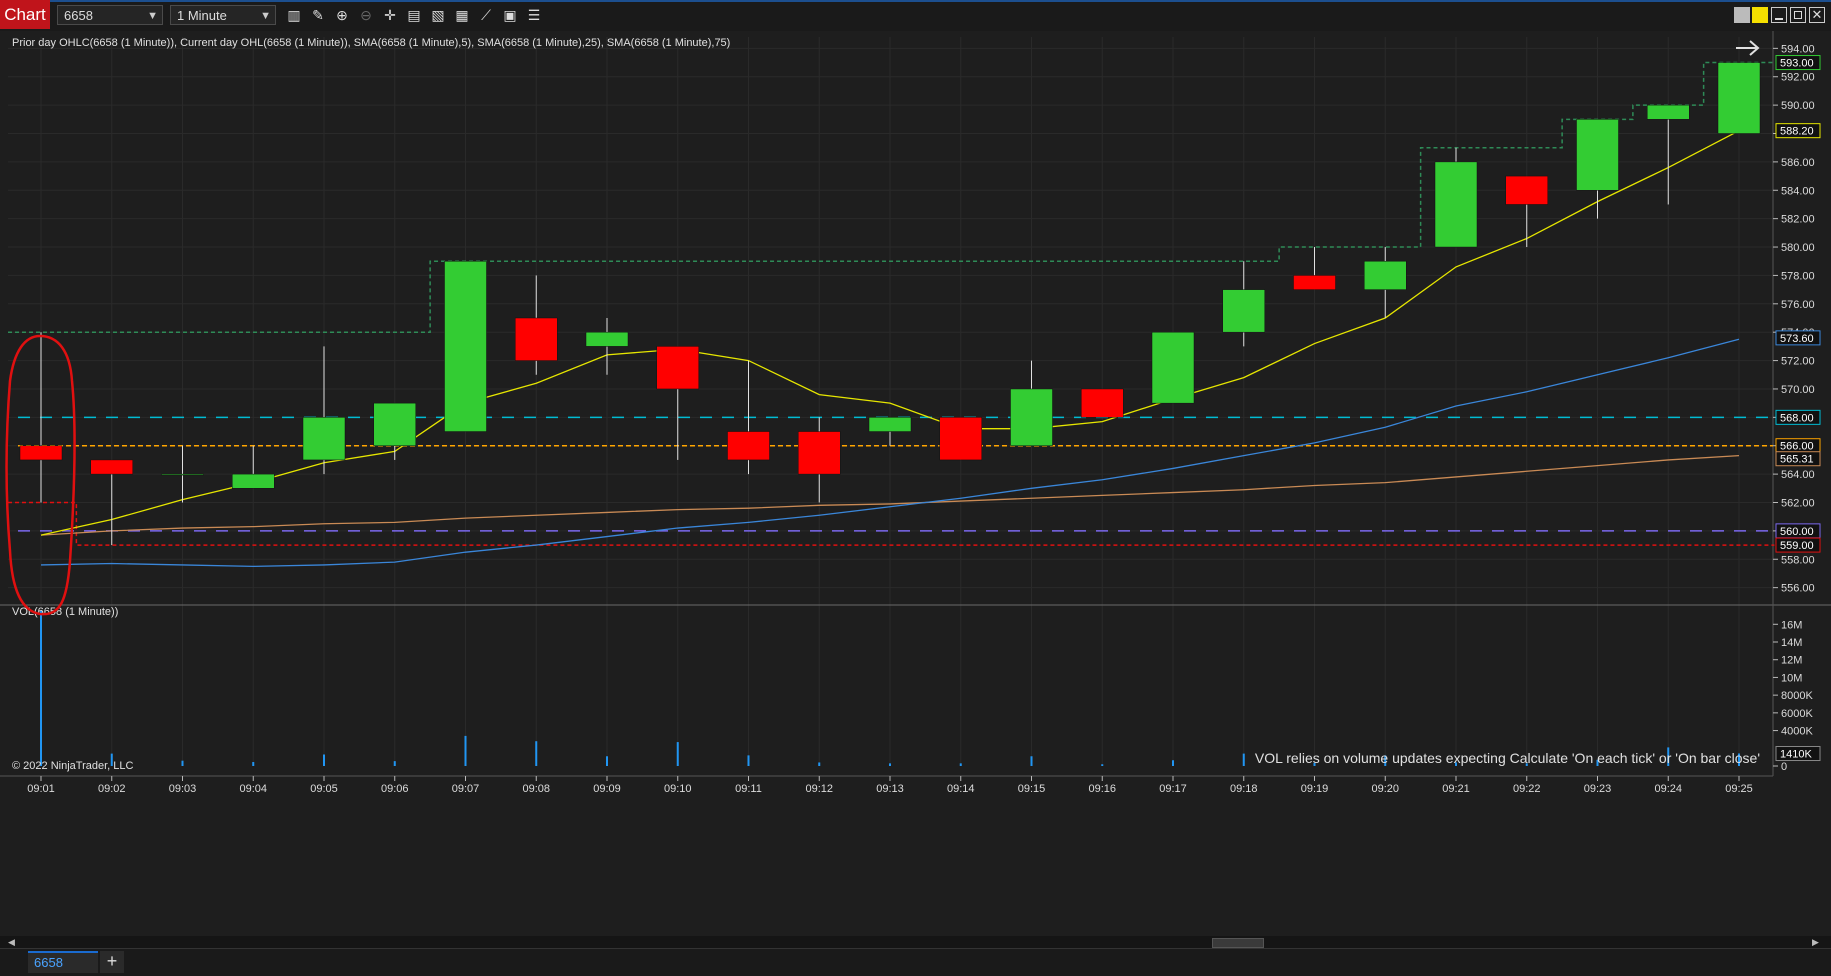  I want to click on list-icon: ☰, so click(534, 15).